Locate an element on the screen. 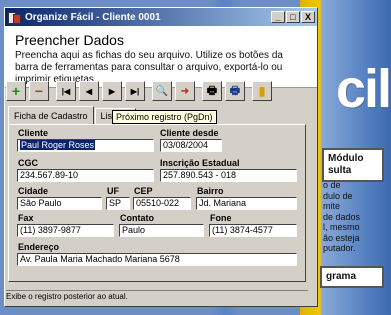 The width and height of the screenshot is (391, 315). printer-icon: 🖶 is located at coordinates (212, 90).